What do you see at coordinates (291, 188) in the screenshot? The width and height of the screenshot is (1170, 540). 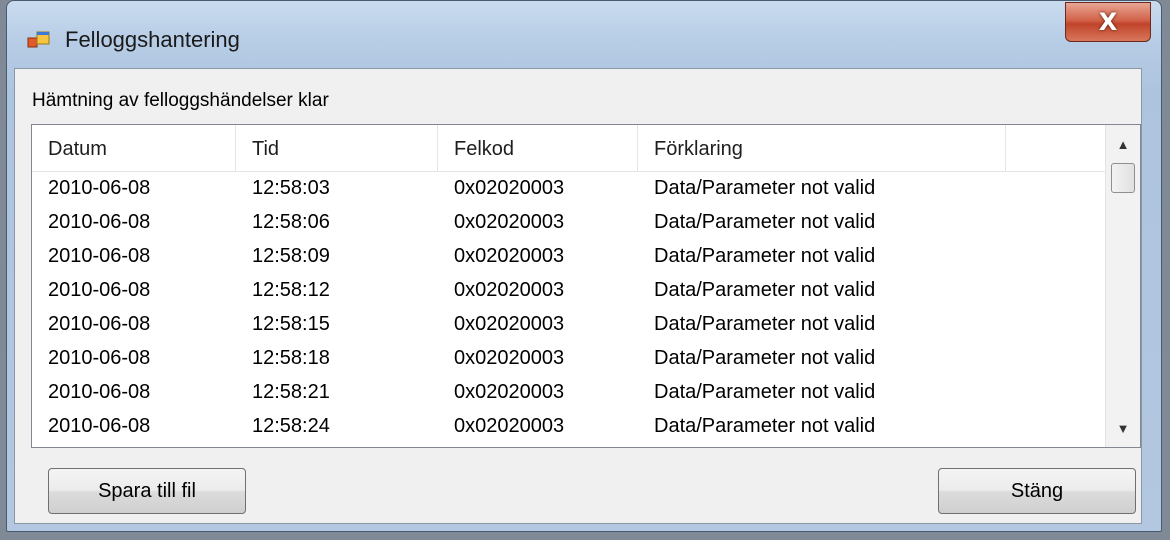 I see `cell-tid: 12:58:03` at bounding box center [291, 188].